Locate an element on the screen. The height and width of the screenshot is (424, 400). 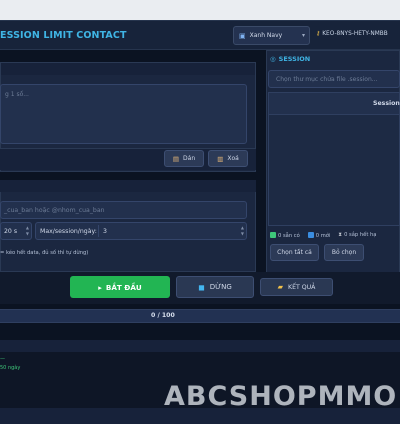
log-line: — is located at coordinates (2, 359).